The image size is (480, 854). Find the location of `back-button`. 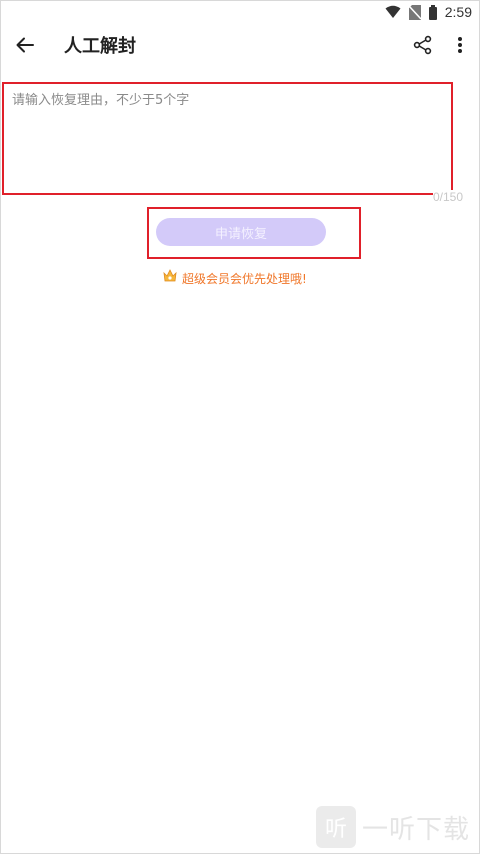

back-button is located at coordinates (25, 47).